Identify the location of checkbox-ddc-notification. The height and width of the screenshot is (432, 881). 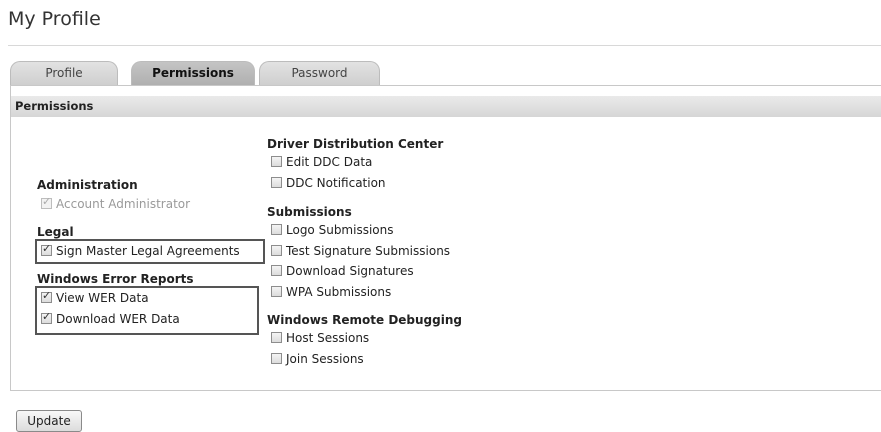
(276, 182).